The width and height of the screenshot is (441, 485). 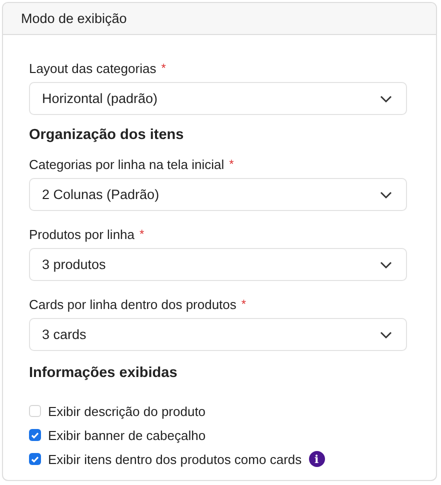 I want to click on checkbox-label: Exibir banner de cabeçalho, so click(x=127, y=435).